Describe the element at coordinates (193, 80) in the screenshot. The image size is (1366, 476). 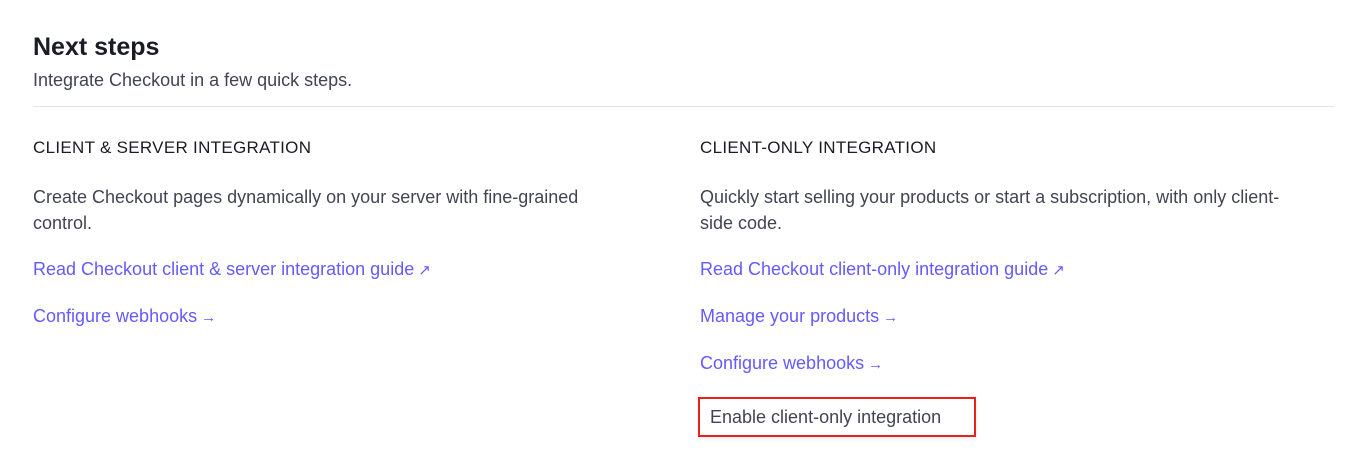
I see `page-subtitle: Integrate Checkout in a few quick steps.` at that location.